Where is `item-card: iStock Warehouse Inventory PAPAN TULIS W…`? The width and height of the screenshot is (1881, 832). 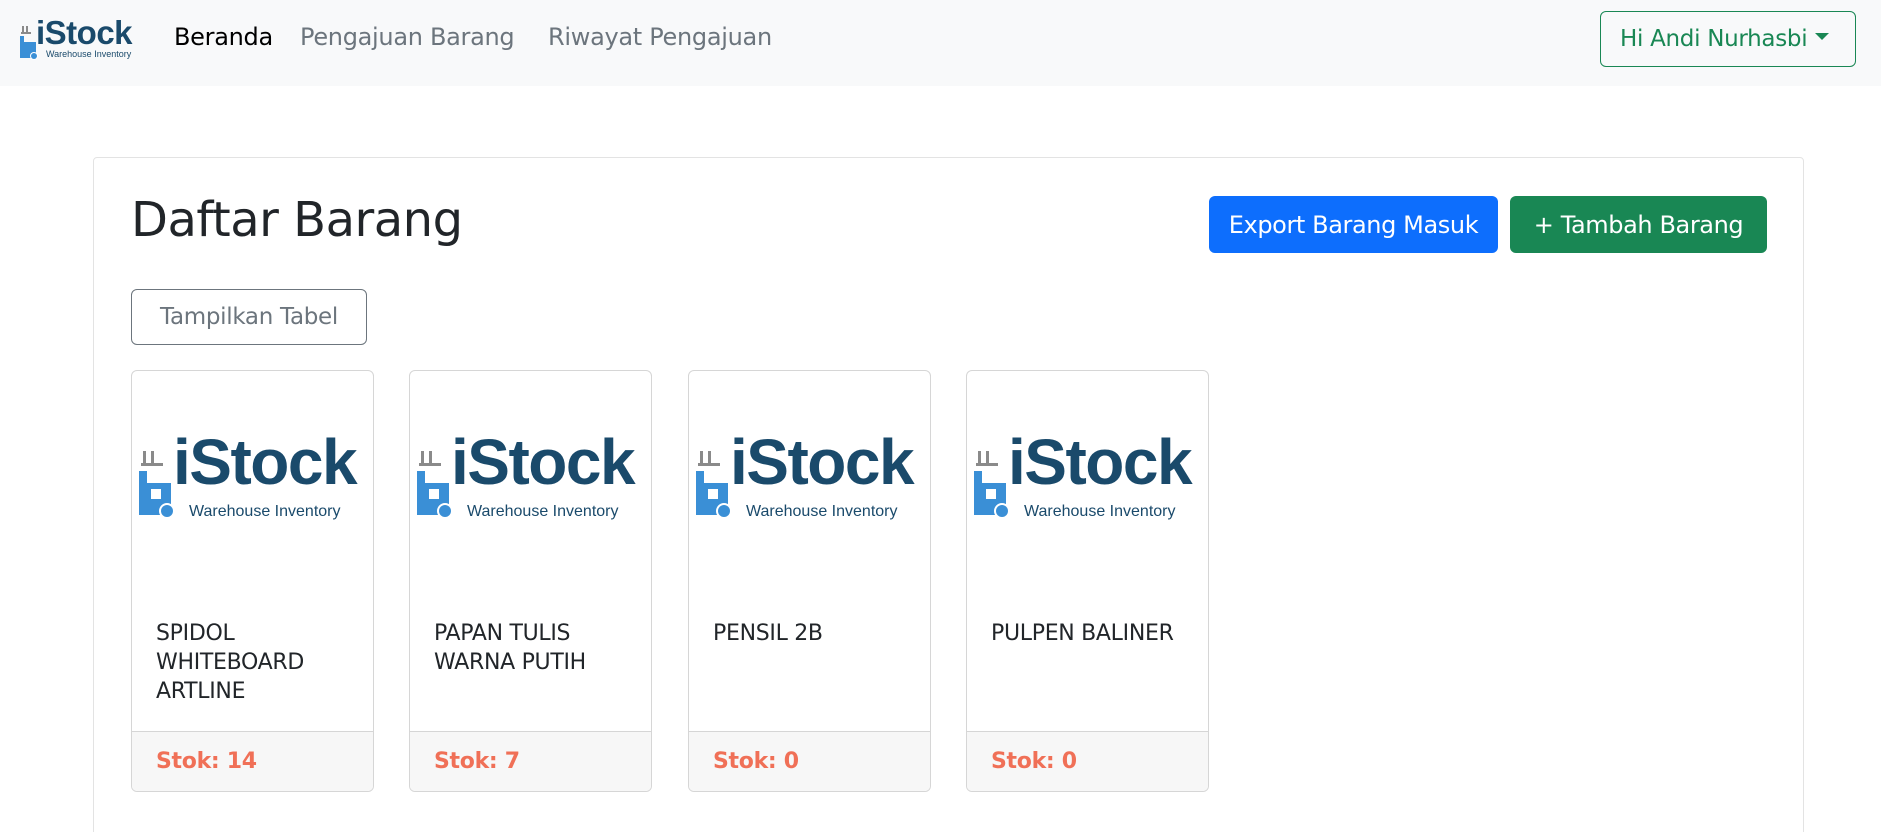
item-card: iStock Warehouse Inventory PAPAN TULIS W… is located at coordinates (530, 581).